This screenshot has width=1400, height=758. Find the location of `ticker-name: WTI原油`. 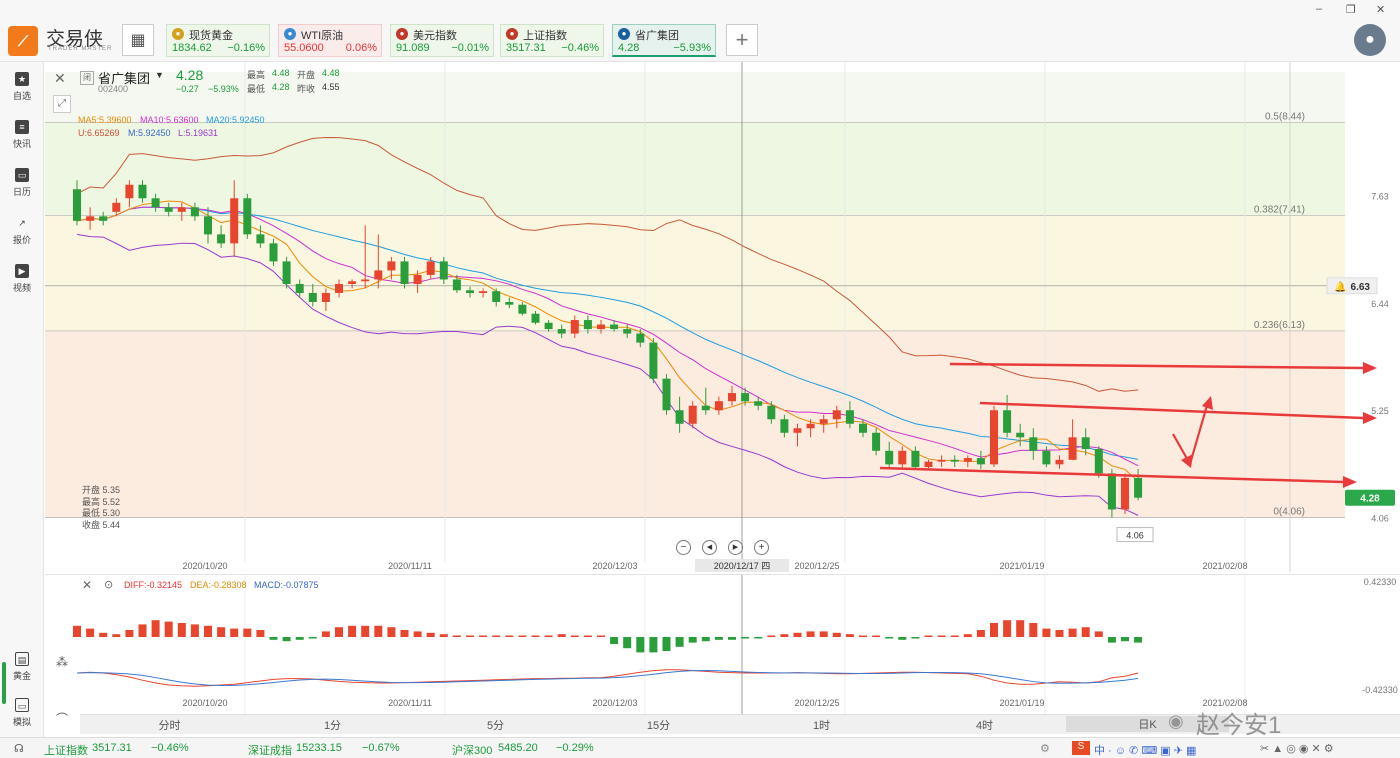

ticker-name: WTI原油 is located at coordinates (322, 36).